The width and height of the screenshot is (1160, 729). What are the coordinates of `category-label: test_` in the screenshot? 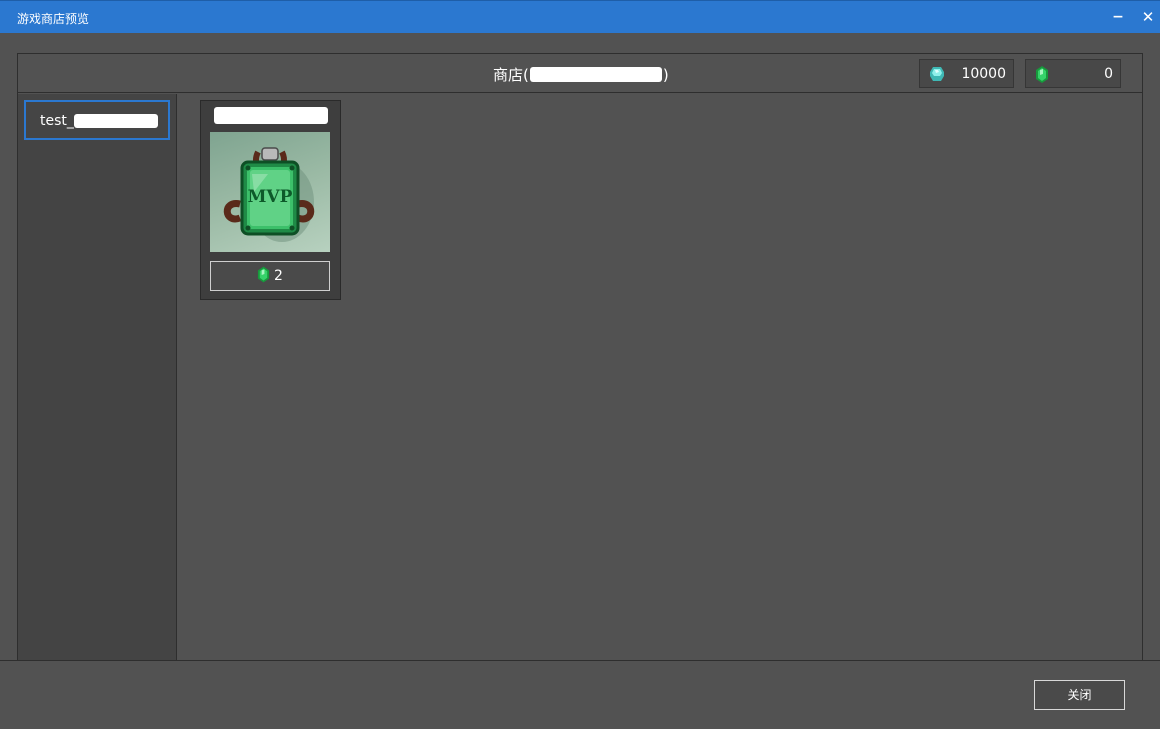 It's located at (99, 121).